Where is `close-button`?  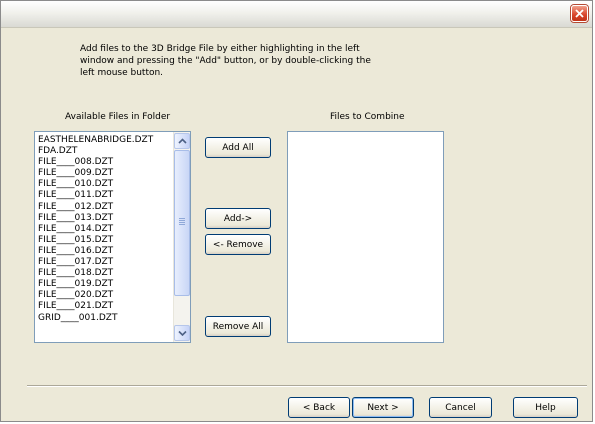
close-button is located at coordinates (579, 13).